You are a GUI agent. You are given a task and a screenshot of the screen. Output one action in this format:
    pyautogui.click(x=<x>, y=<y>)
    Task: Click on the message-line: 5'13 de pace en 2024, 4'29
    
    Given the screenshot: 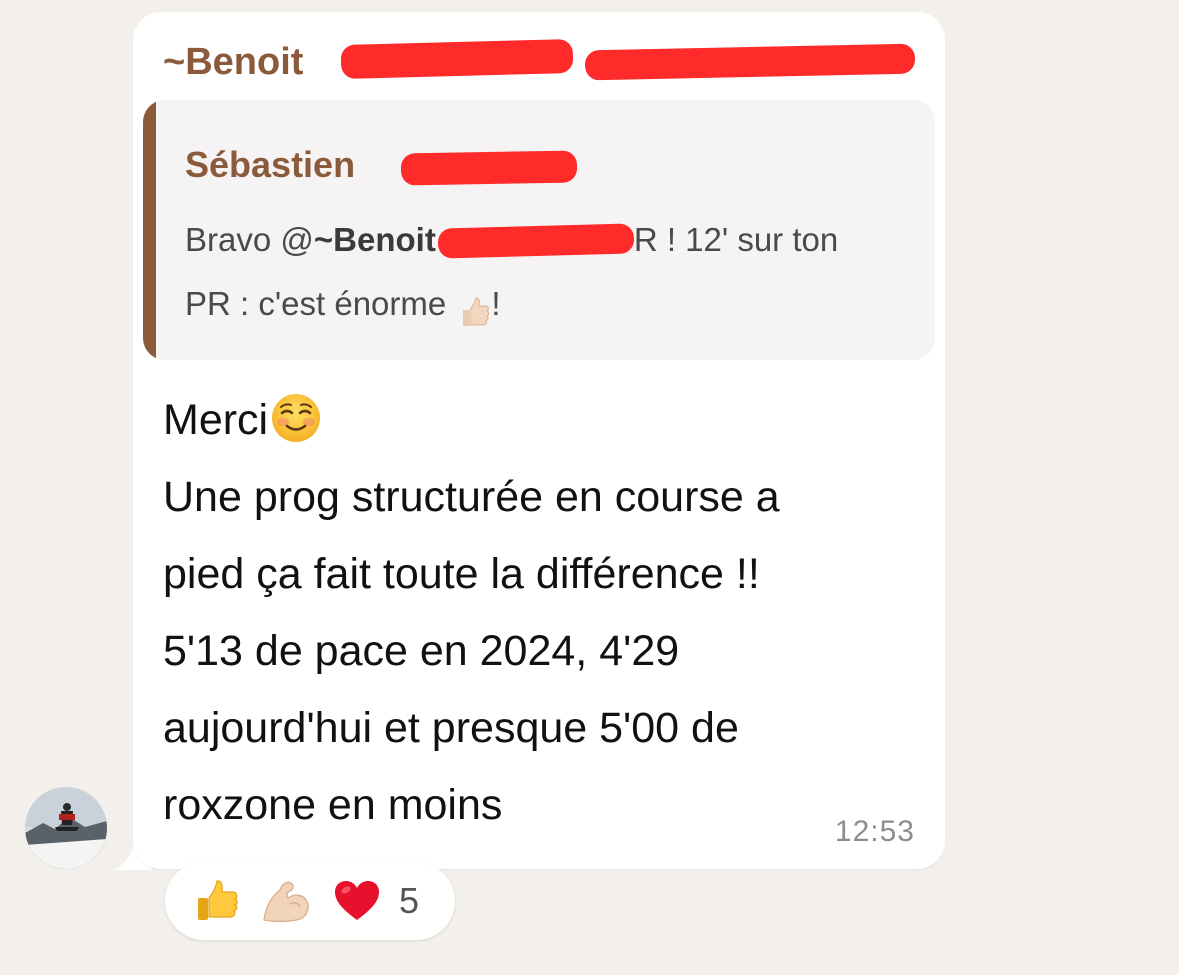 What is the action you would take?
    pyautogui.click(x=421, y=651)
    